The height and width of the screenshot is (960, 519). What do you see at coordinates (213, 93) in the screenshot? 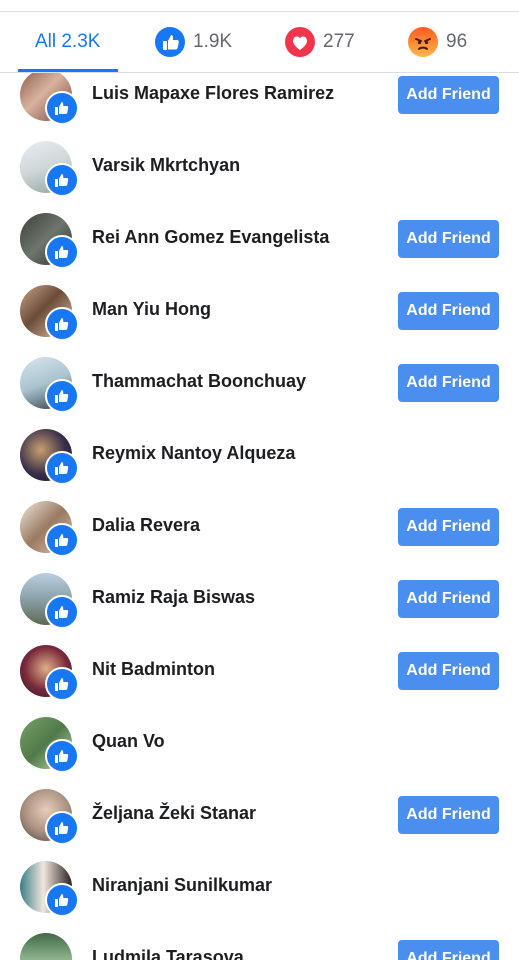
I see `person-name: Luis Mapaxe Flores Ramirez` at bounding box center [213, 93].